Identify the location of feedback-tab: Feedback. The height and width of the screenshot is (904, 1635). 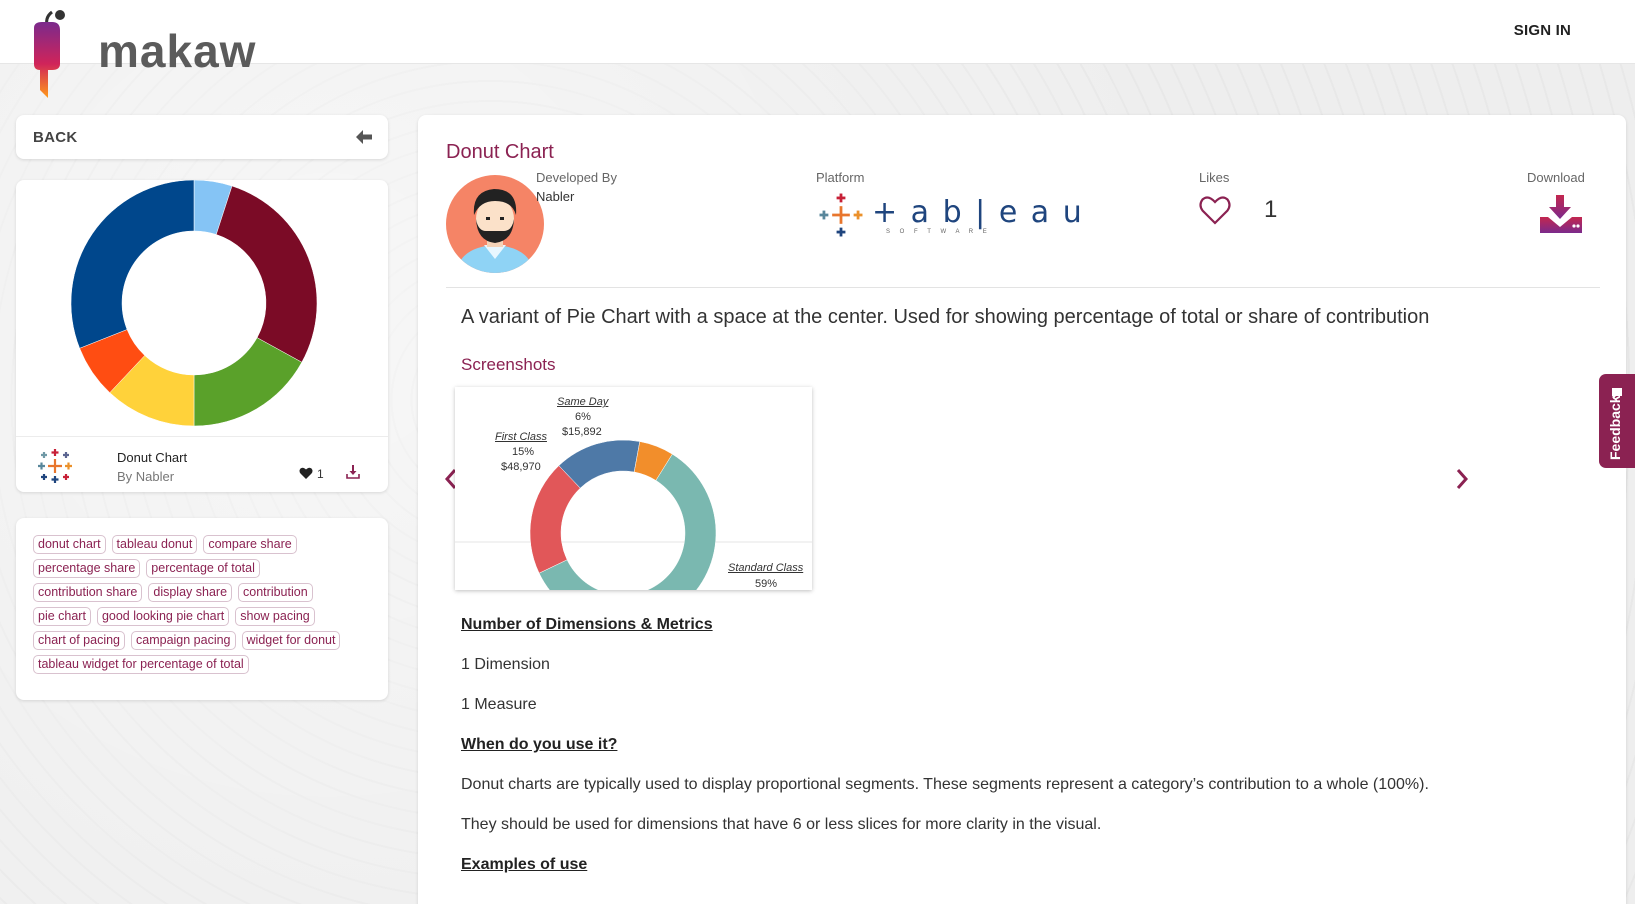
(1617, 421).